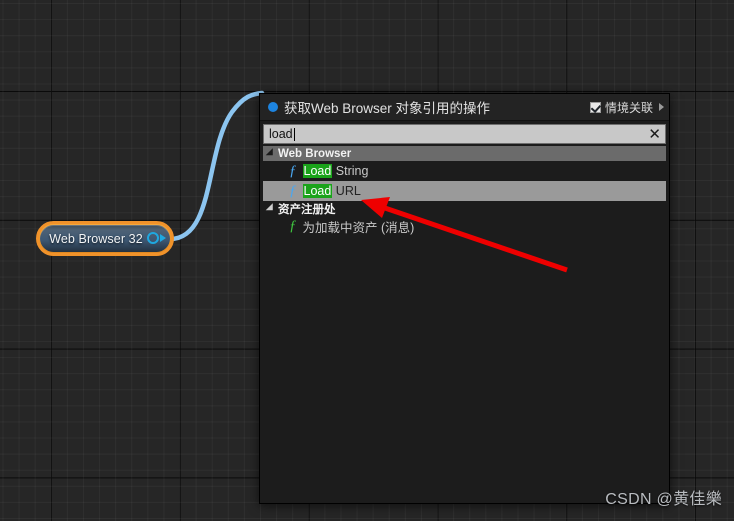 This screenshot has height=521, width=734. I want to click on search-input: load, so click(456, 134).